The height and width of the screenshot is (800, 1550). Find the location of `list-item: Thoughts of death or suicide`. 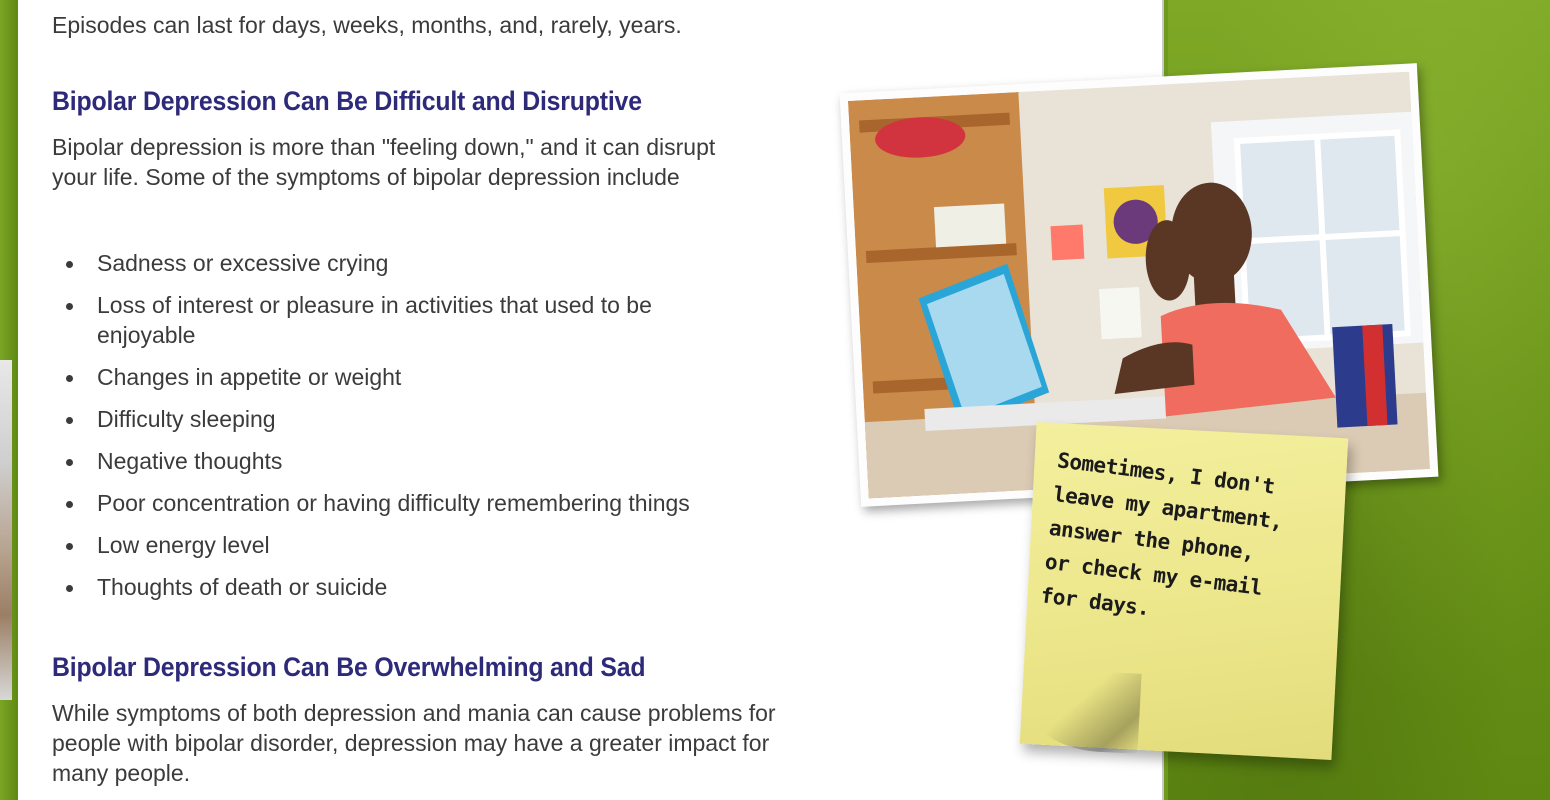

list-item: Thoughts of death or suicide is located at coordinates (461, 587).